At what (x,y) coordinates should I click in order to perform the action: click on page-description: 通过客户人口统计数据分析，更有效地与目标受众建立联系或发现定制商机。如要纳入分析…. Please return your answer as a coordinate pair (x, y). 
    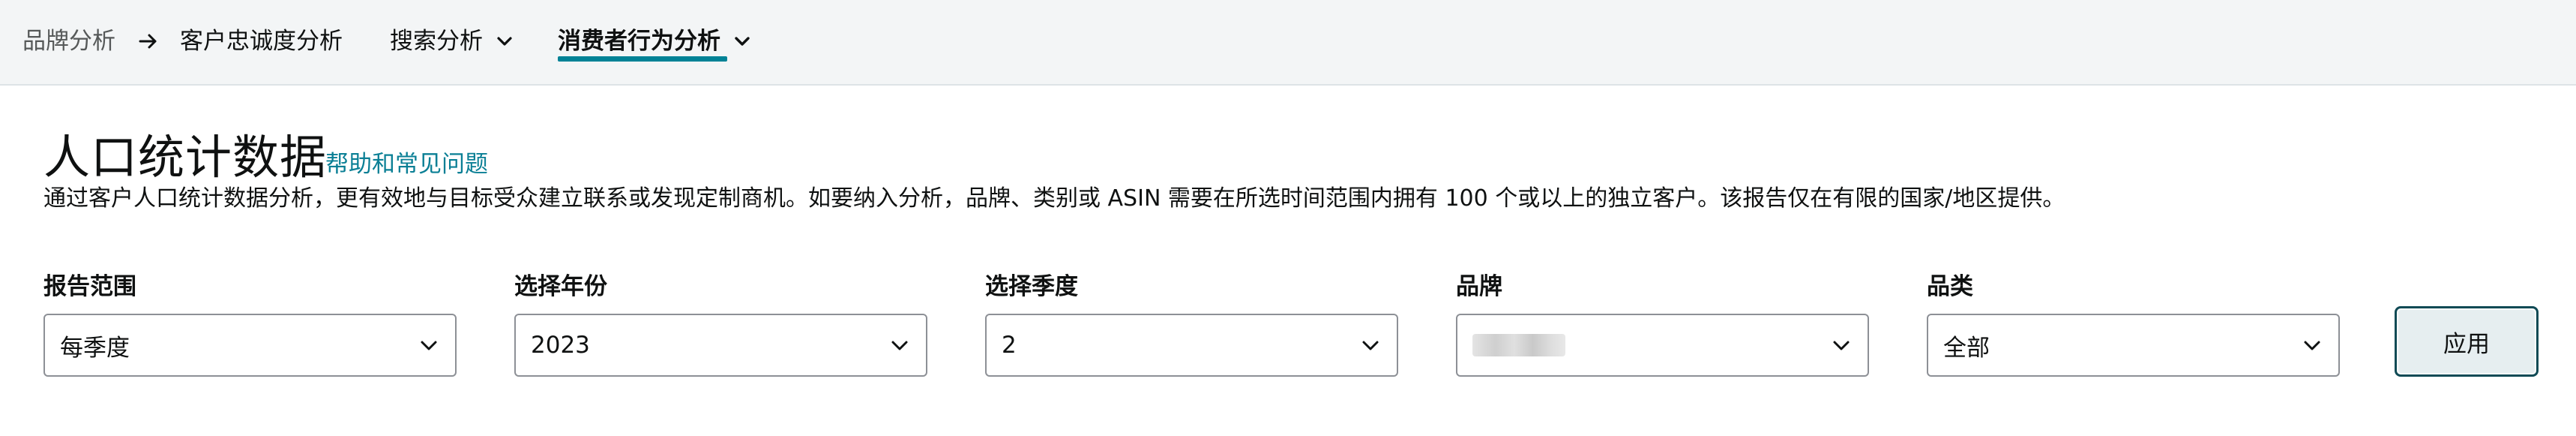
    Looking at the image, I should click on (1054, 198).